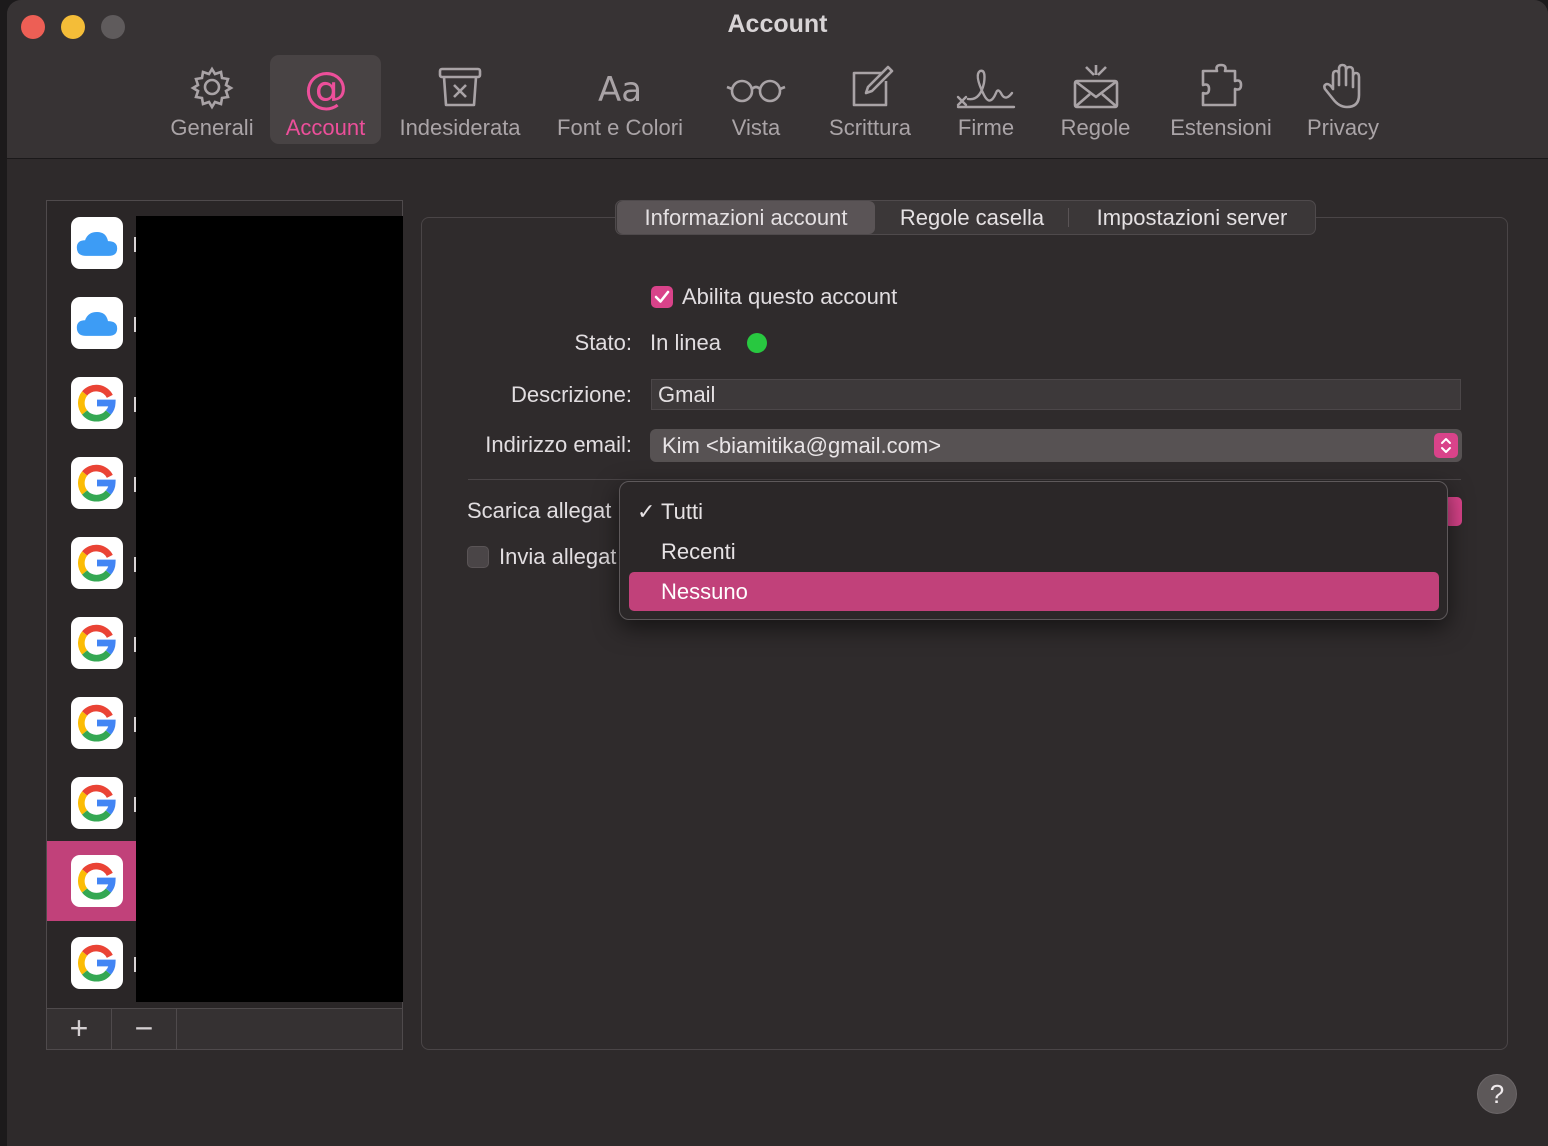  I want to click on tab-informazioni-account: Informazioni account, so click(746, 217).